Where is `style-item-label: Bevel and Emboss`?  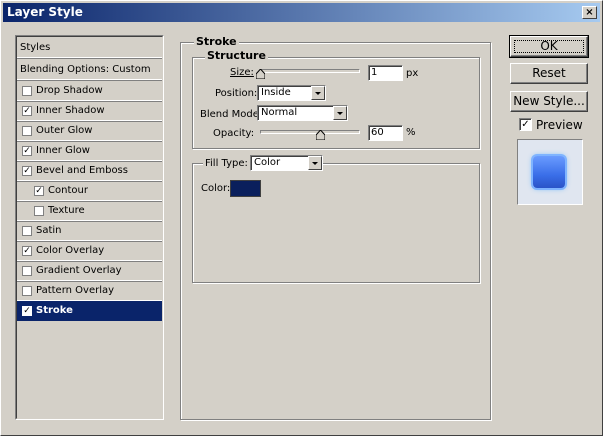
style-item-label: Bevel and Emboss is located at coordinates (82, 170).